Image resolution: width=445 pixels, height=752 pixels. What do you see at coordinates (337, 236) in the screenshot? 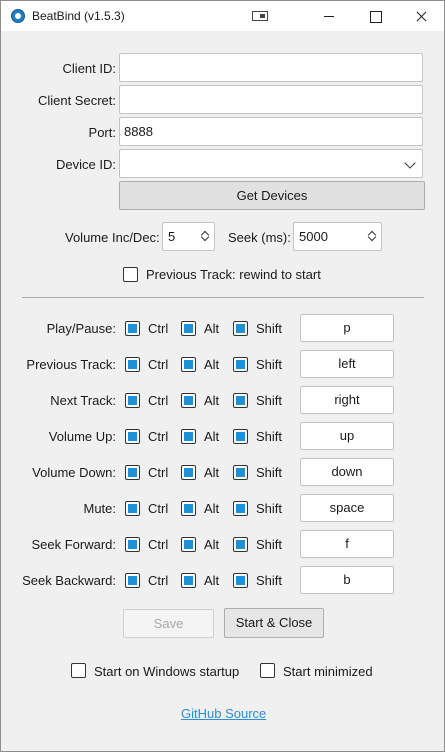
I see `seek-stepper: 5000` at bounding box center [337, 236].